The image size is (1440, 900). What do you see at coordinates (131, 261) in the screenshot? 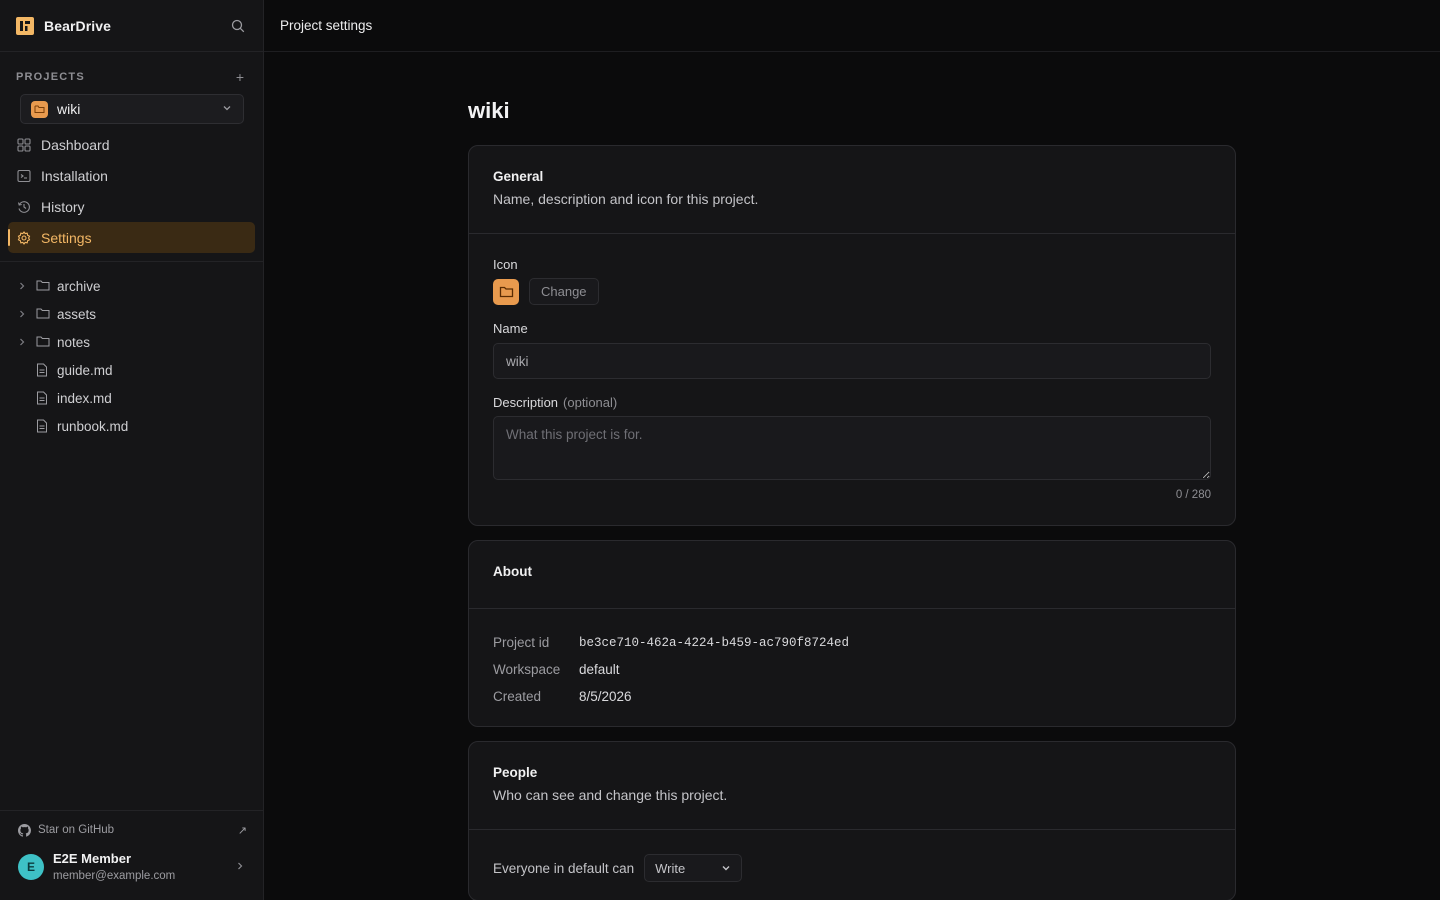
I see `divider` at bounding box center [131, 261].